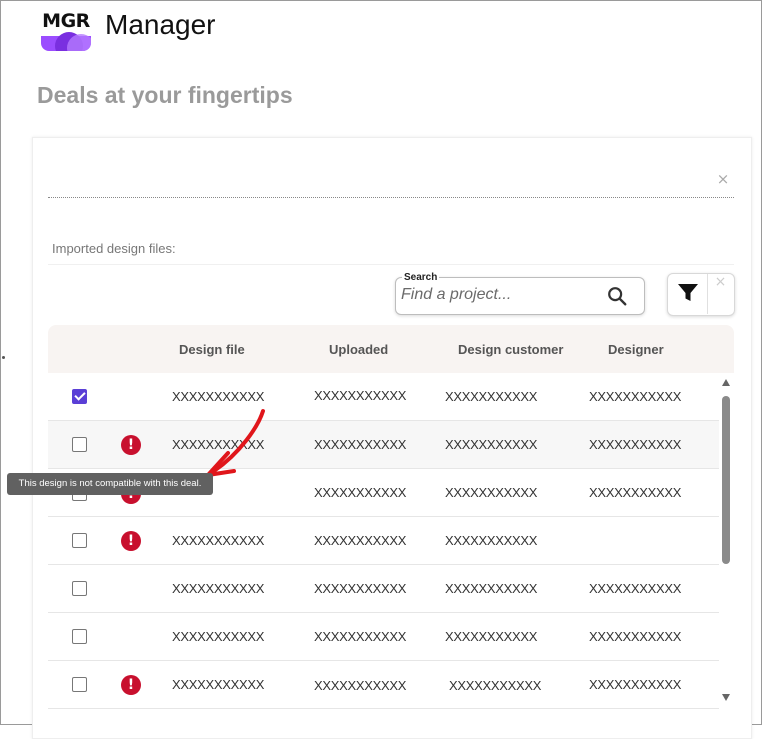  Describe the element at coordinates (510, 349) in the screenshot. I see `column-header-design-customer: Design customer` at that location.